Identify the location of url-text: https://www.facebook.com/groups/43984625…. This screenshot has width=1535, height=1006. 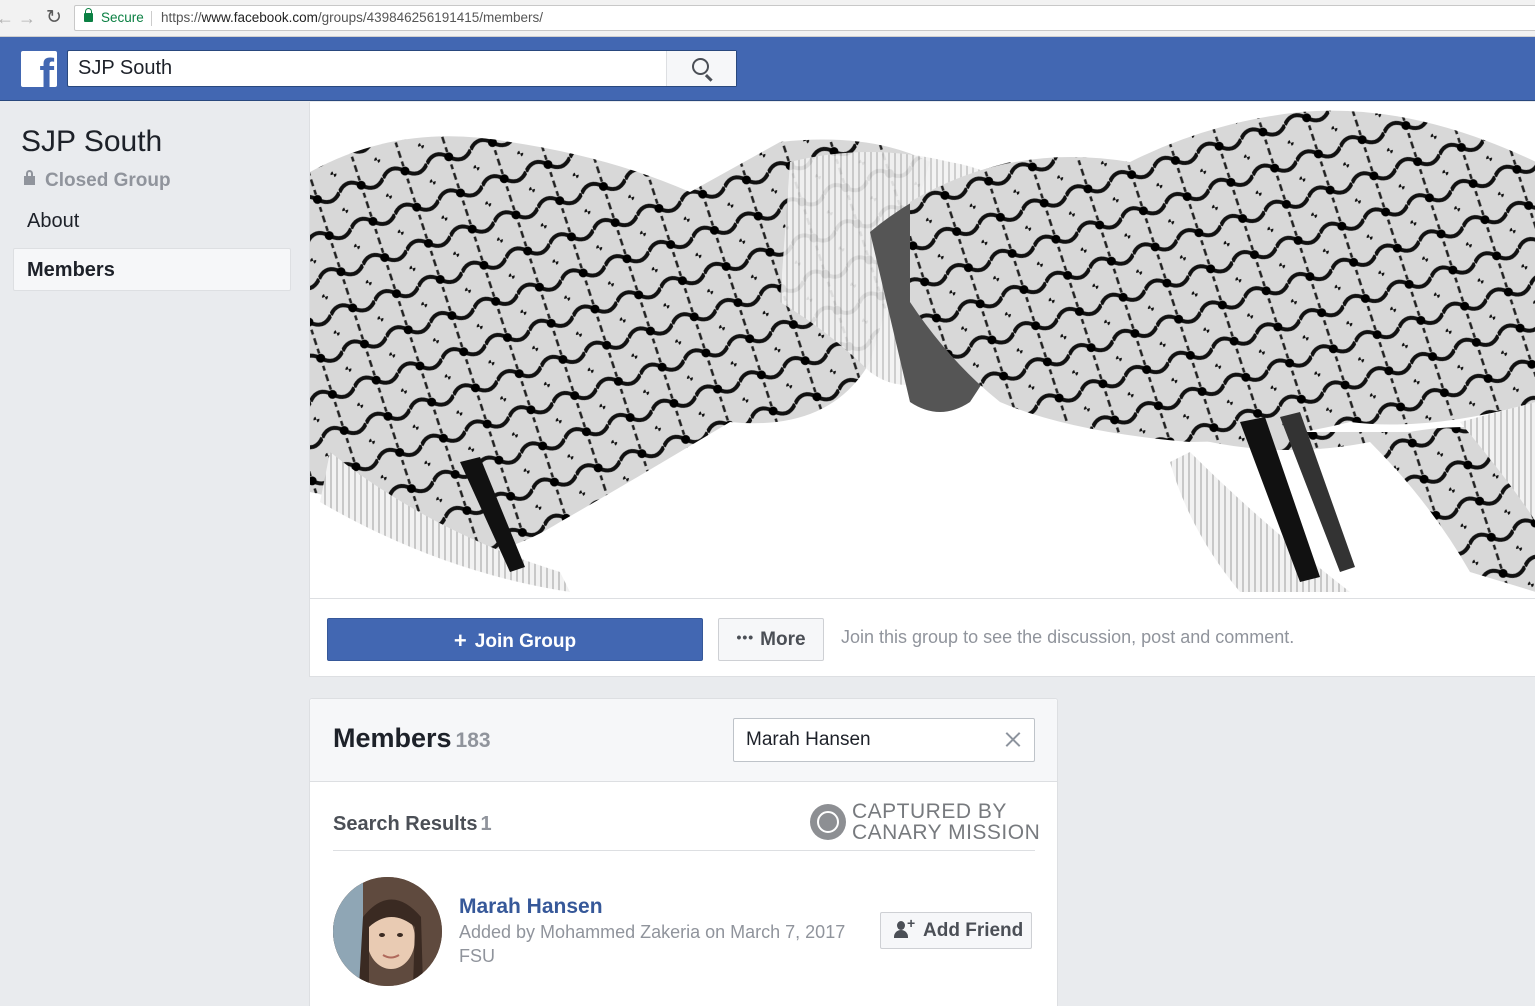
(352, 18).